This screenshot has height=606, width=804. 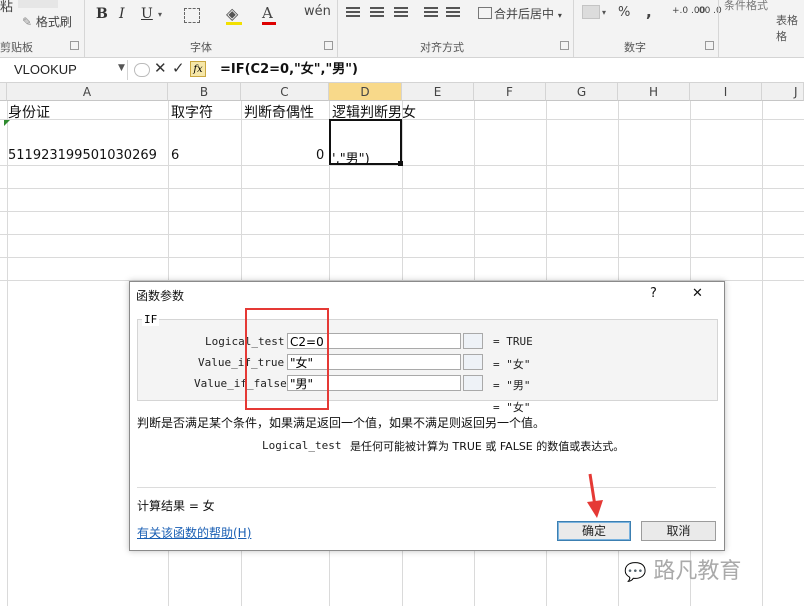 What do you see at coordinates (591, 12) in the screenshot?
I see `currency-format-icon` at bounding box center [591, 12].